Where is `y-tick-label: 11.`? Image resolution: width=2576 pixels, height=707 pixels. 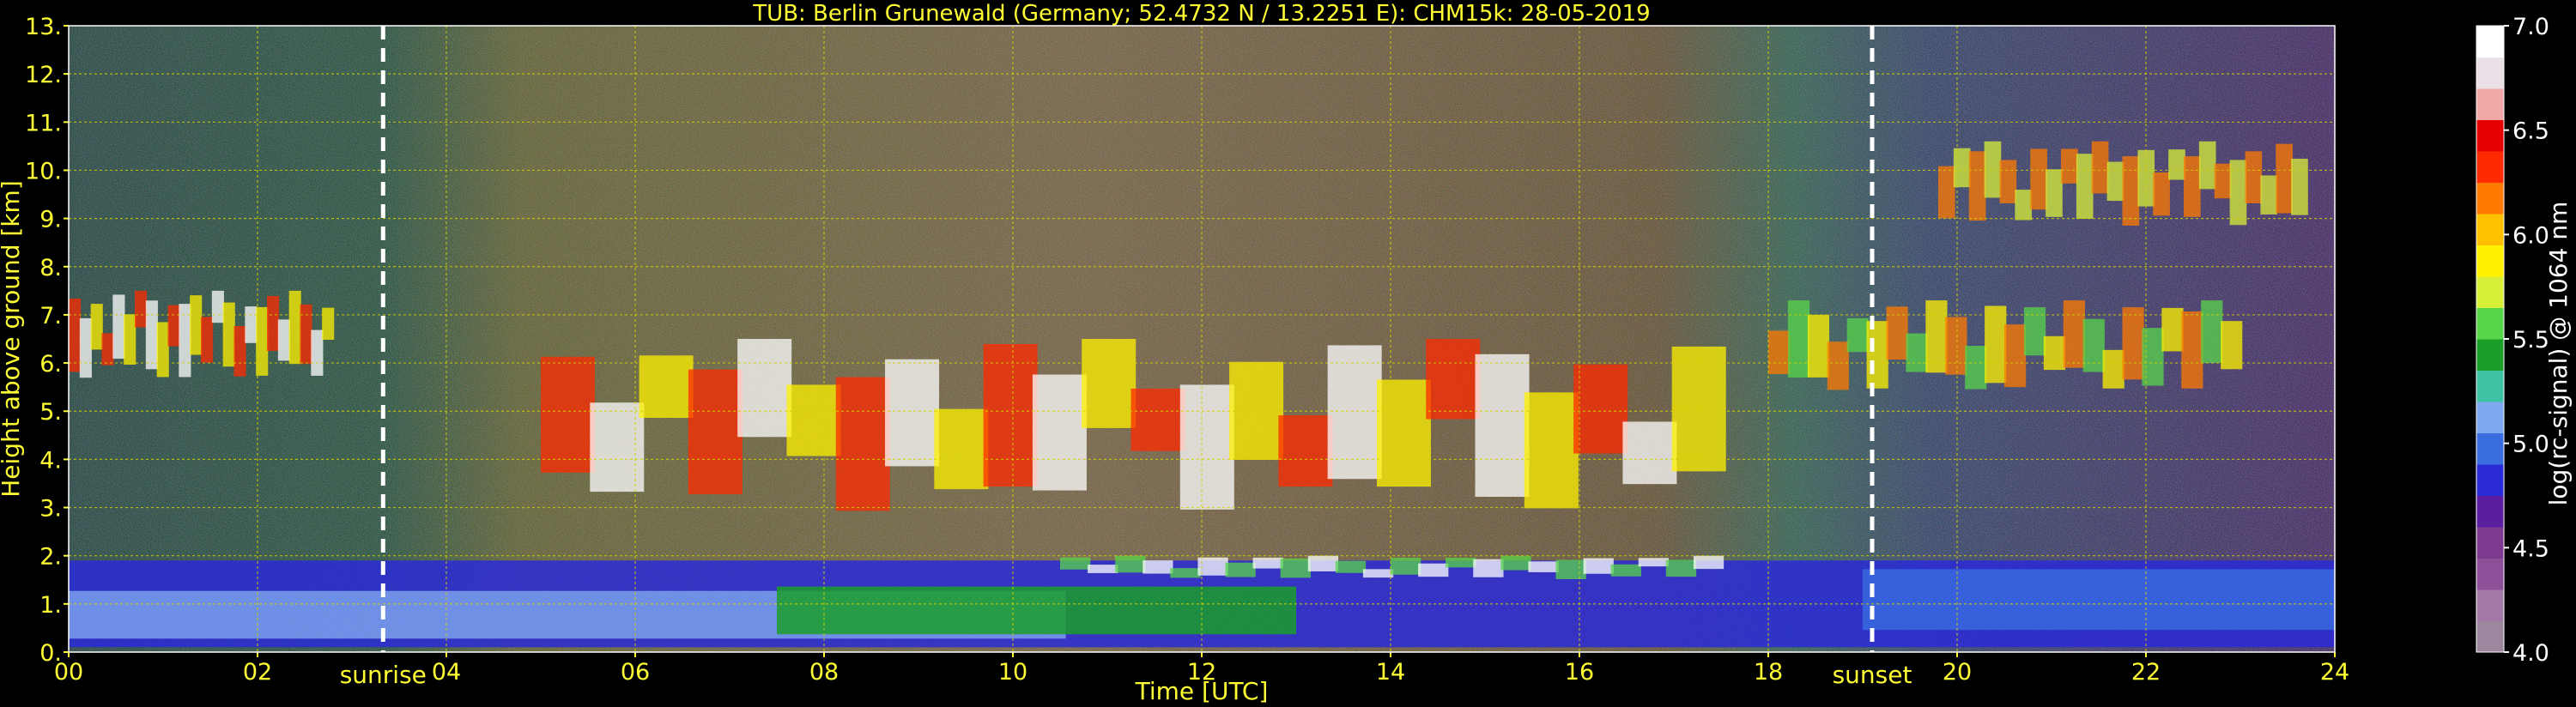 y-tick-label: 11. is located at coordinates (43, 123).